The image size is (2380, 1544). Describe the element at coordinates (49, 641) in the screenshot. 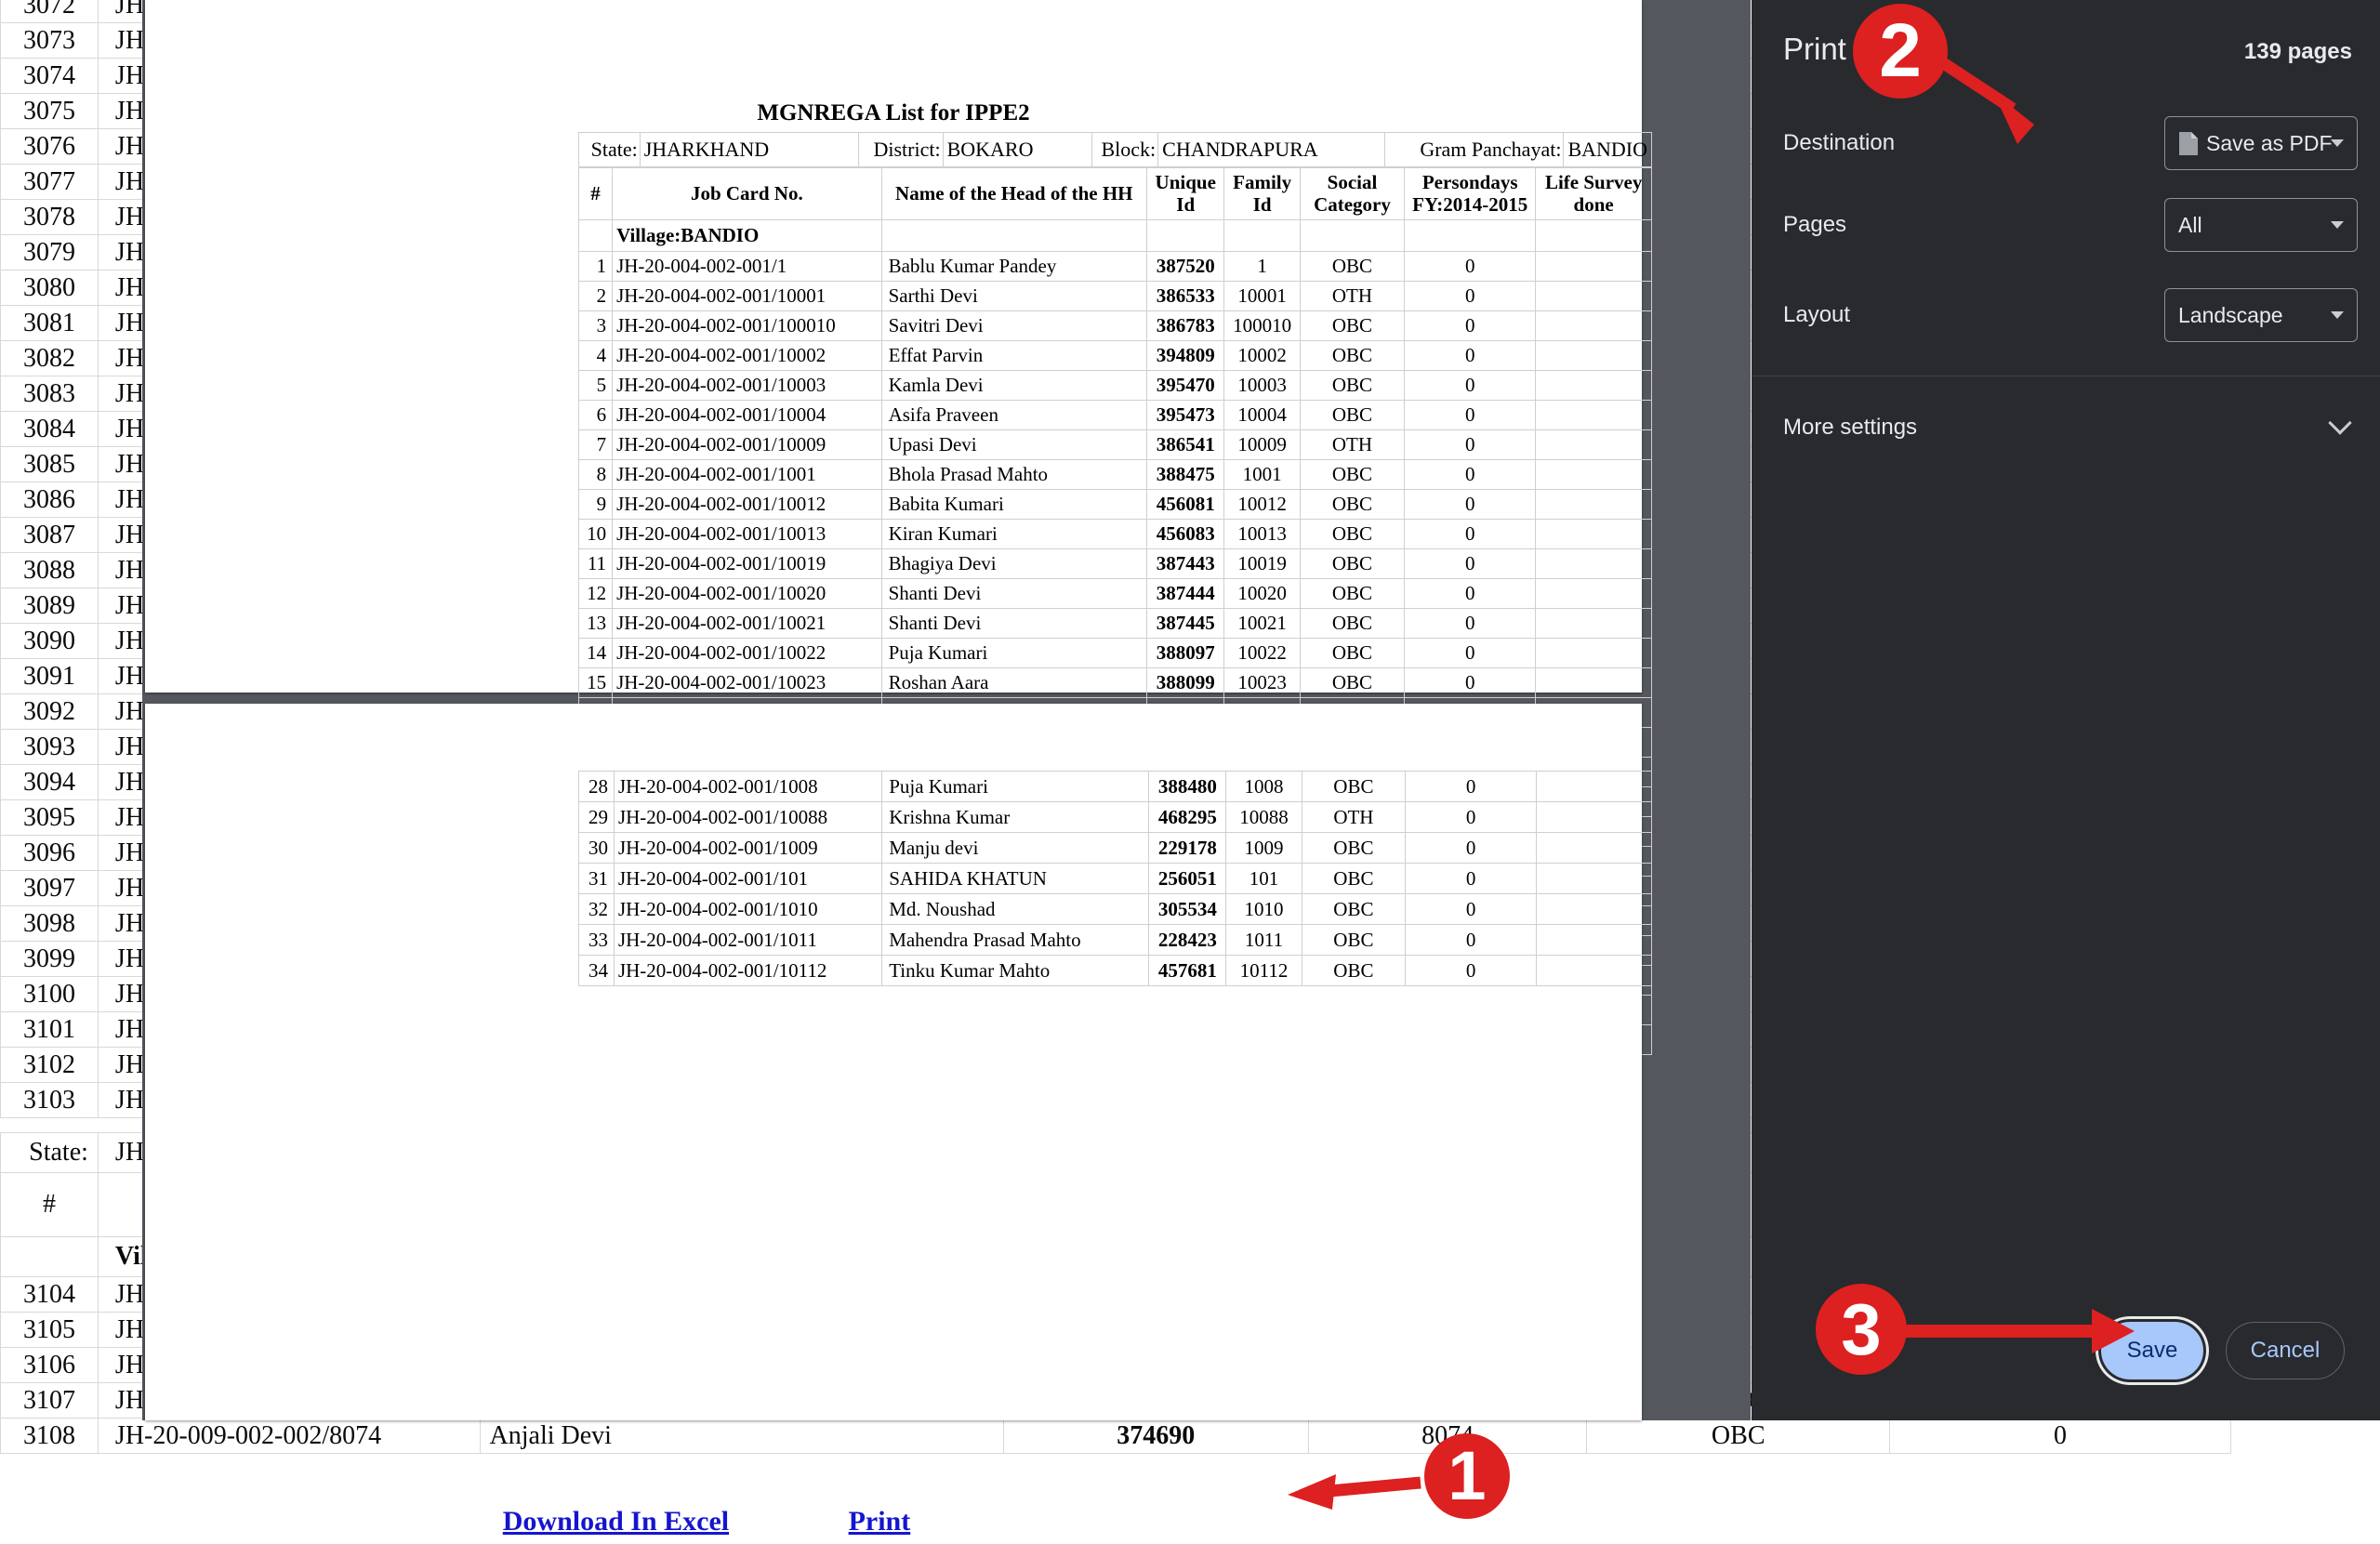

I see `row-index: 3090` at that location.